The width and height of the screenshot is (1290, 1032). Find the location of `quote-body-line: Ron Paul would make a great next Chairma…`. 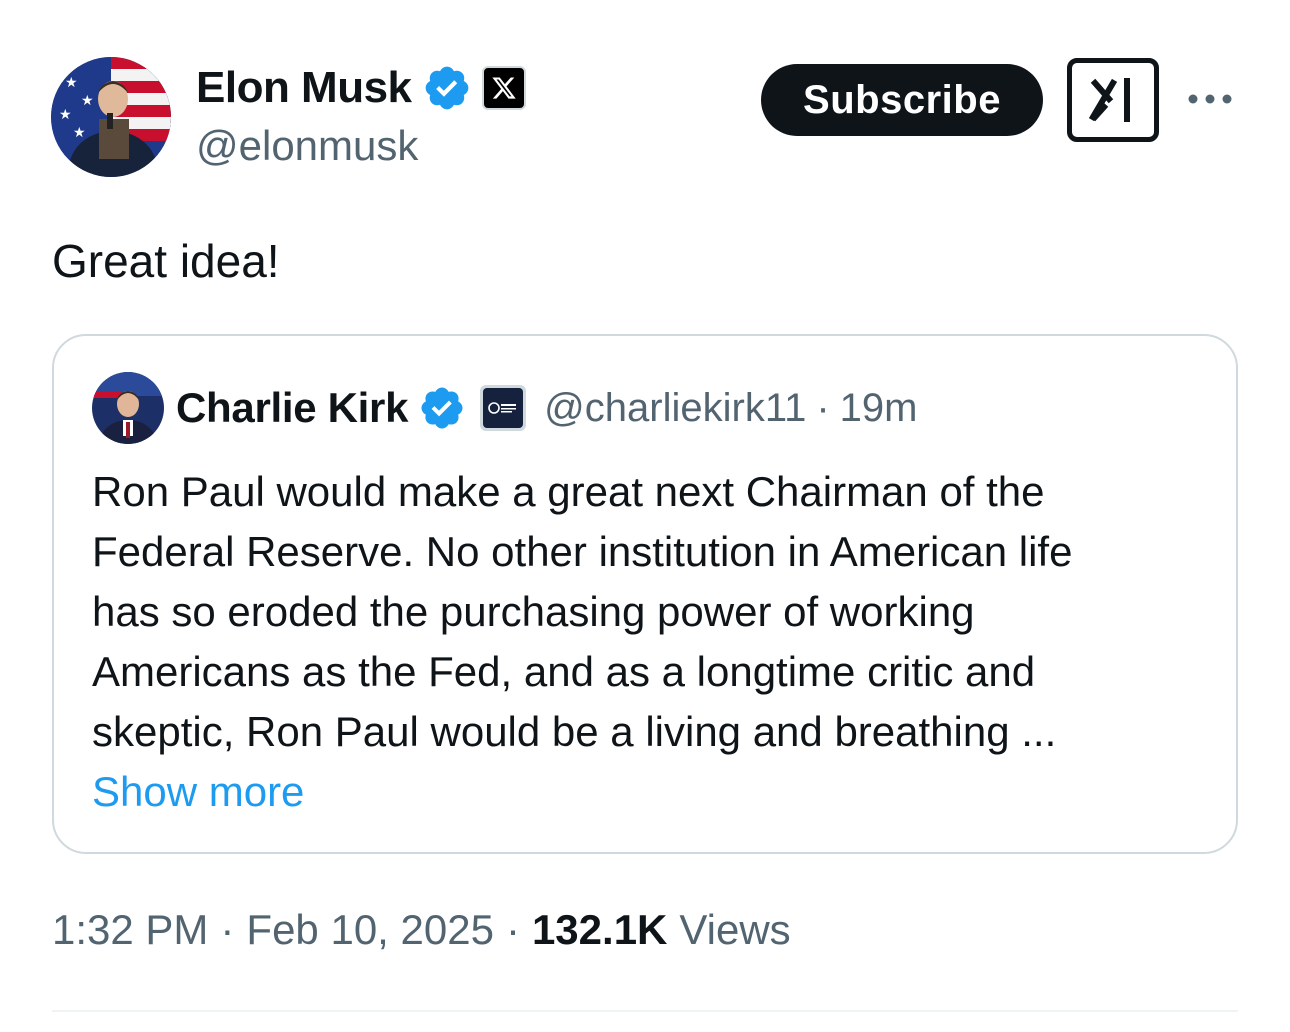

quote-body-line: Ron Paul would make a great next Chairma… is located at coordinates (568, 491).